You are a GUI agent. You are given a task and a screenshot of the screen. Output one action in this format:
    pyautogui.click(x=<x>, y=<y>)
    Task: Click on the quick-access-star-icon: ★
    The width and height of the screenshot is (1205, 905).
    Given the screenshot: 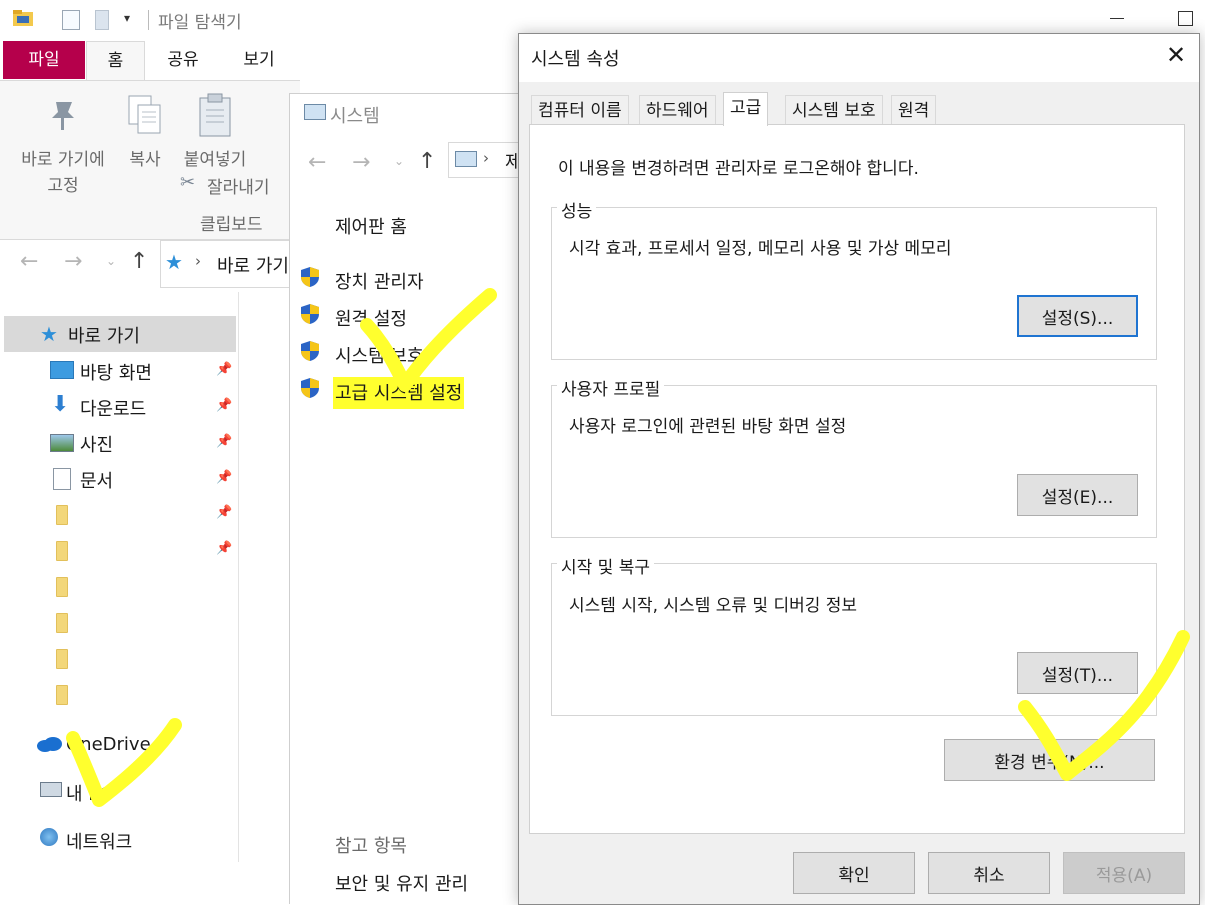 What is the action you would take?
    pyautogui.click(x=49, y=334)
    